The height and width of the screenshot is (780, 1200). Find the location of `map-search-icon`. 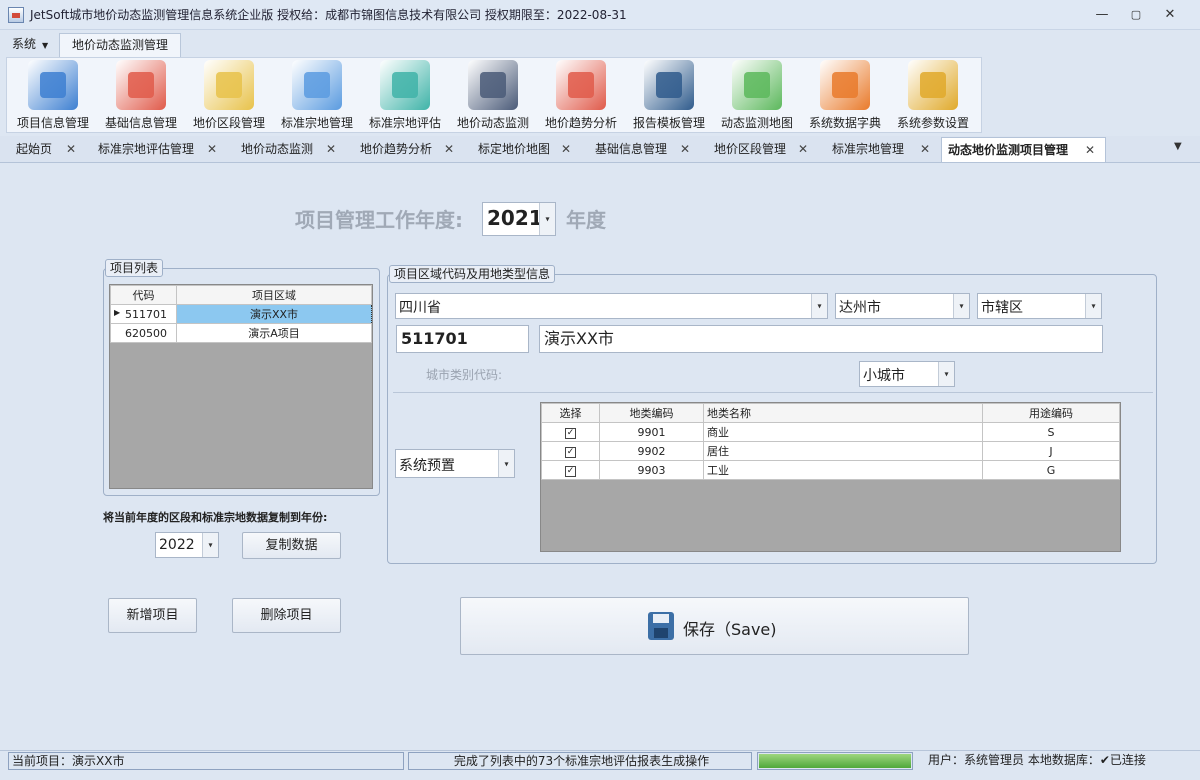

map-search-icon is located at coordinates (229, 85).